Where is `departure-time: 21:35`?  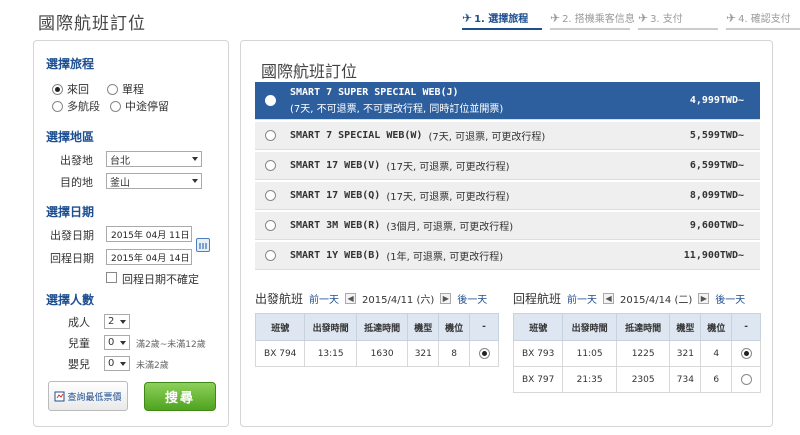
departure-time: 21:35 is located at coordinates (589, 379).